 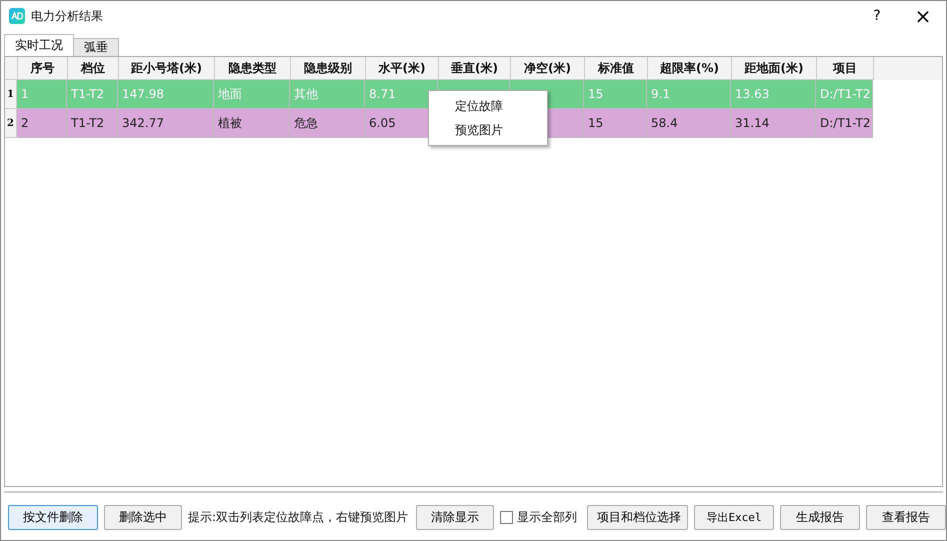 What do you see at coordinates (820, 517) in the screenshot?
I see `action-button: 生成报告` at bounding box center [820, 517].